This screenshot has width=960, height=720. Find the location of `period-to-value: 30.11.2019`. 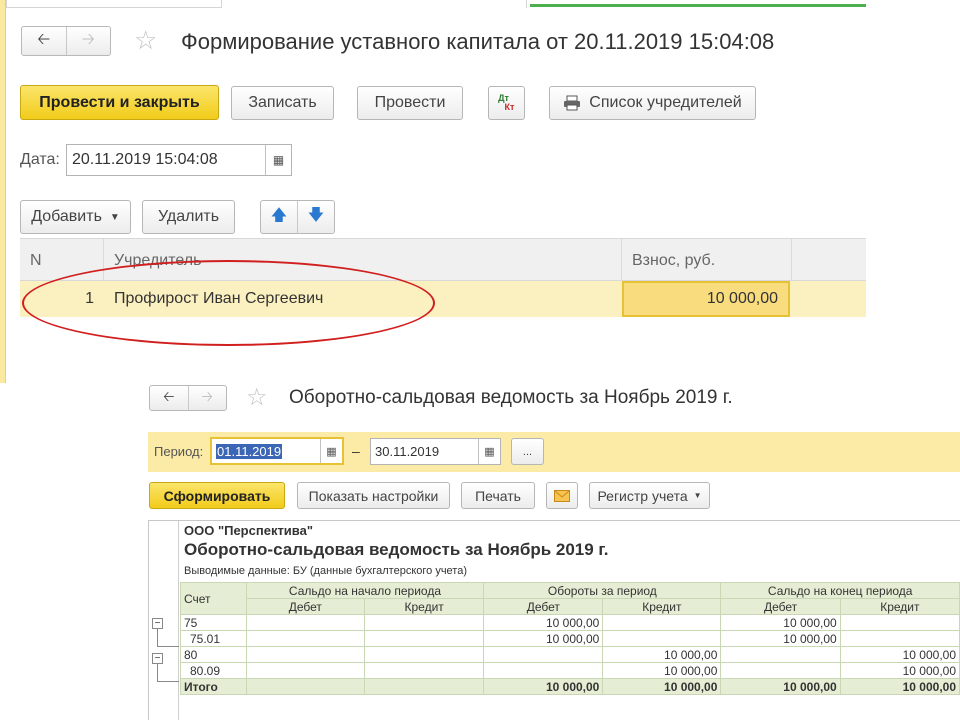

period-to-value: 30.11.2019 is located at coordinates (407, 451).